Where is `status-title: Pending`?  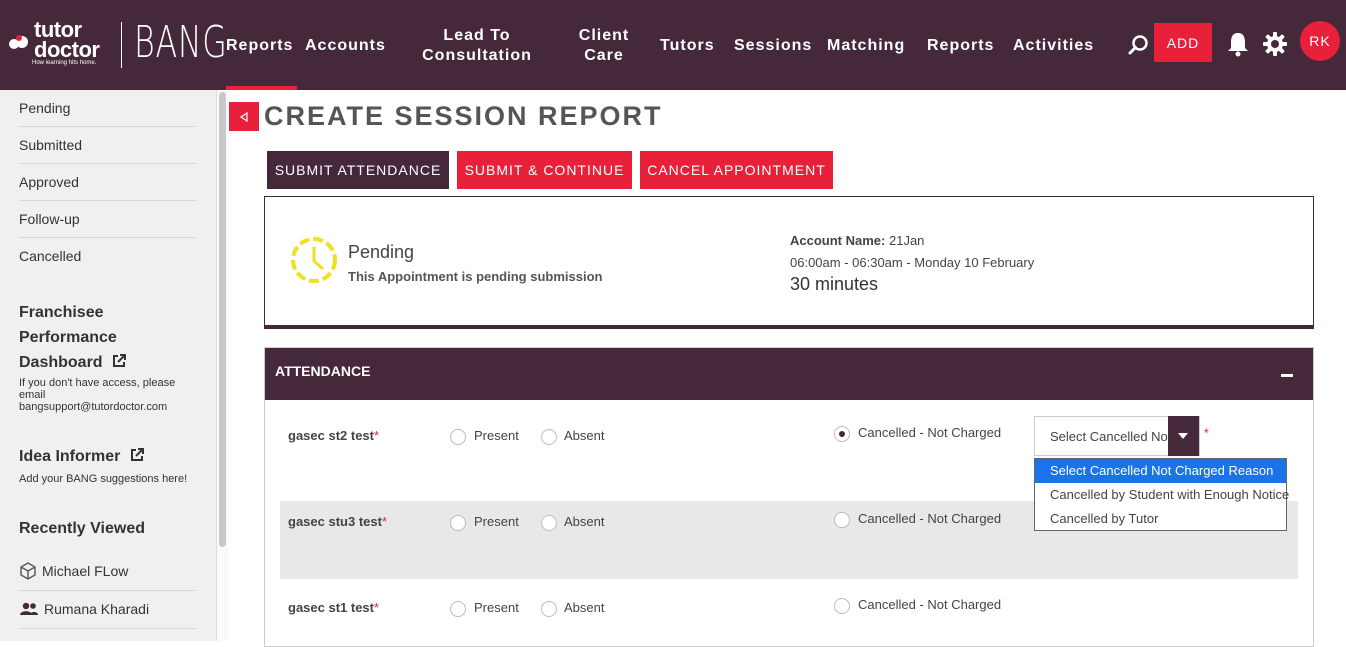 status-title: Pending is located at coordinates (381, 252).